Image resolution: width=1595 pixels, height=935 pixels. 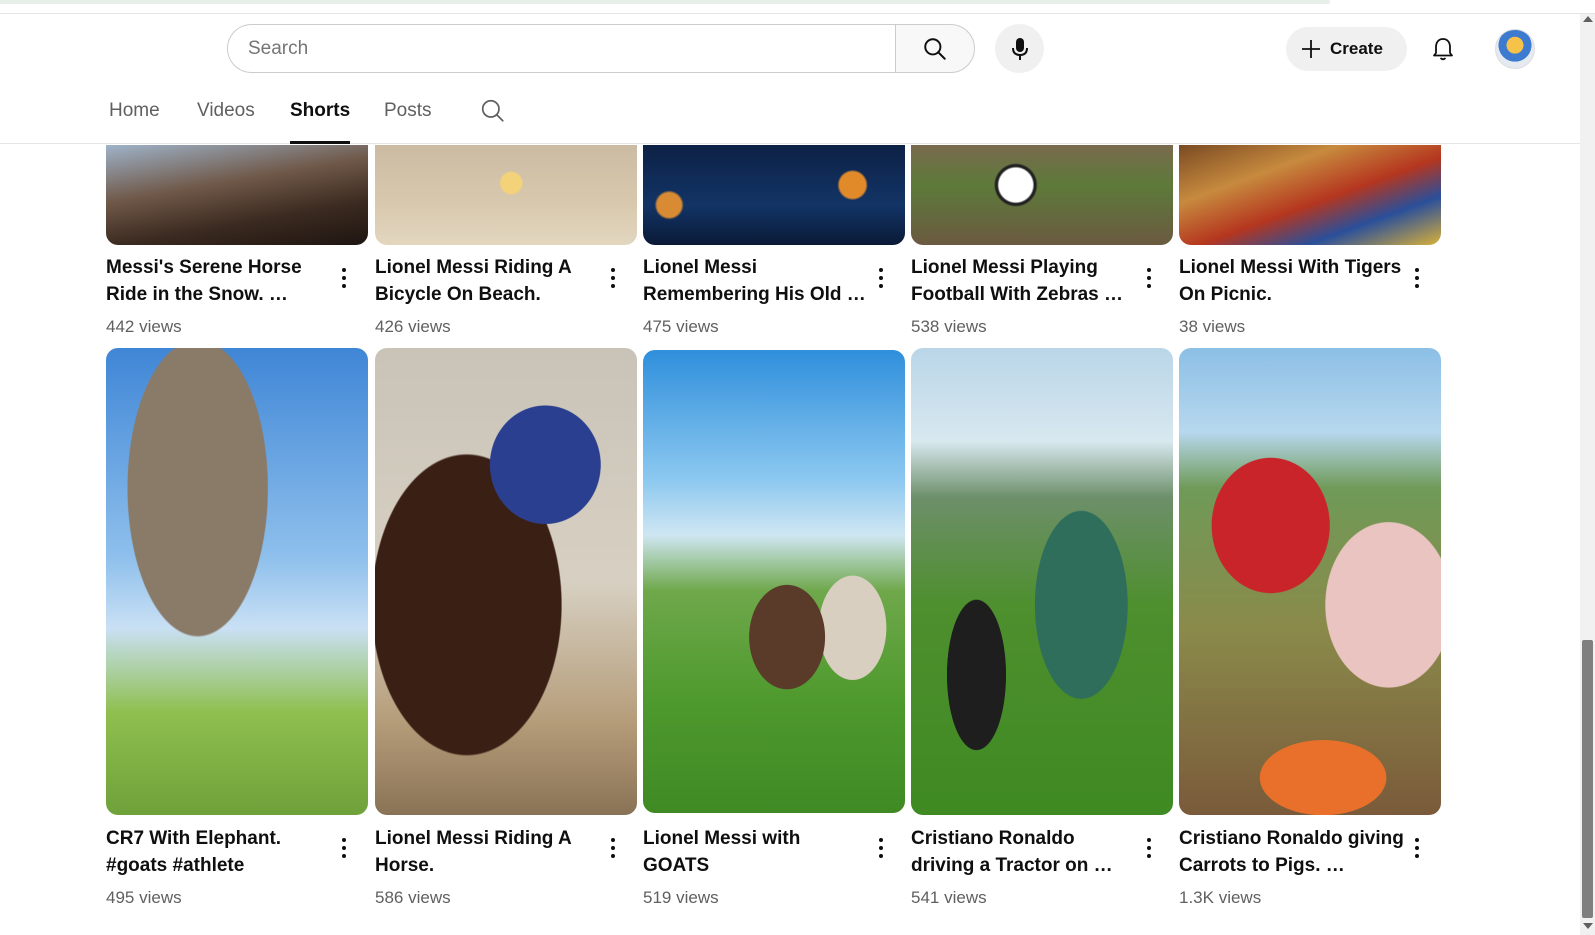 I want to click on view-count: 538 views, so click(x=949, y=326).